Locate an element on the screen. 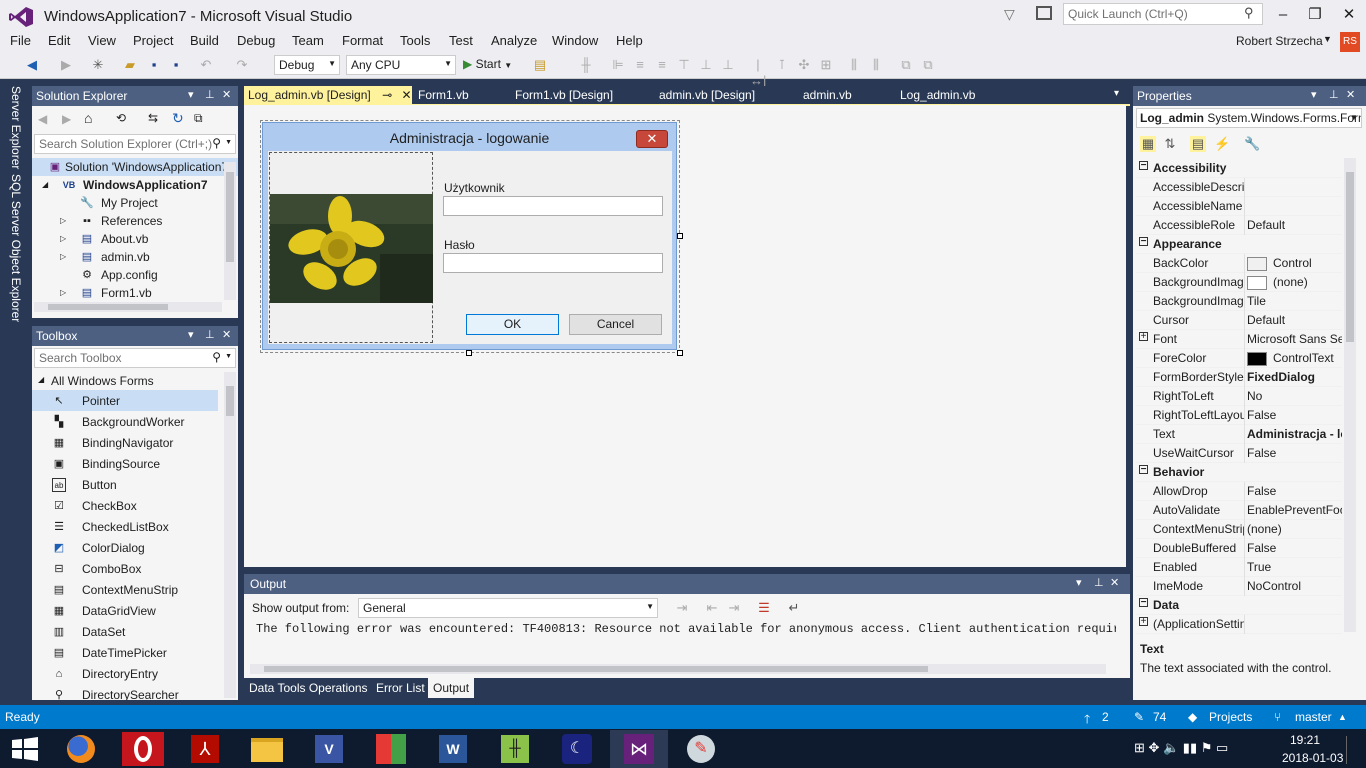 The image size is (1366, 768). platform-select: Any CPU ▼ is located at coordinates (401, 65).